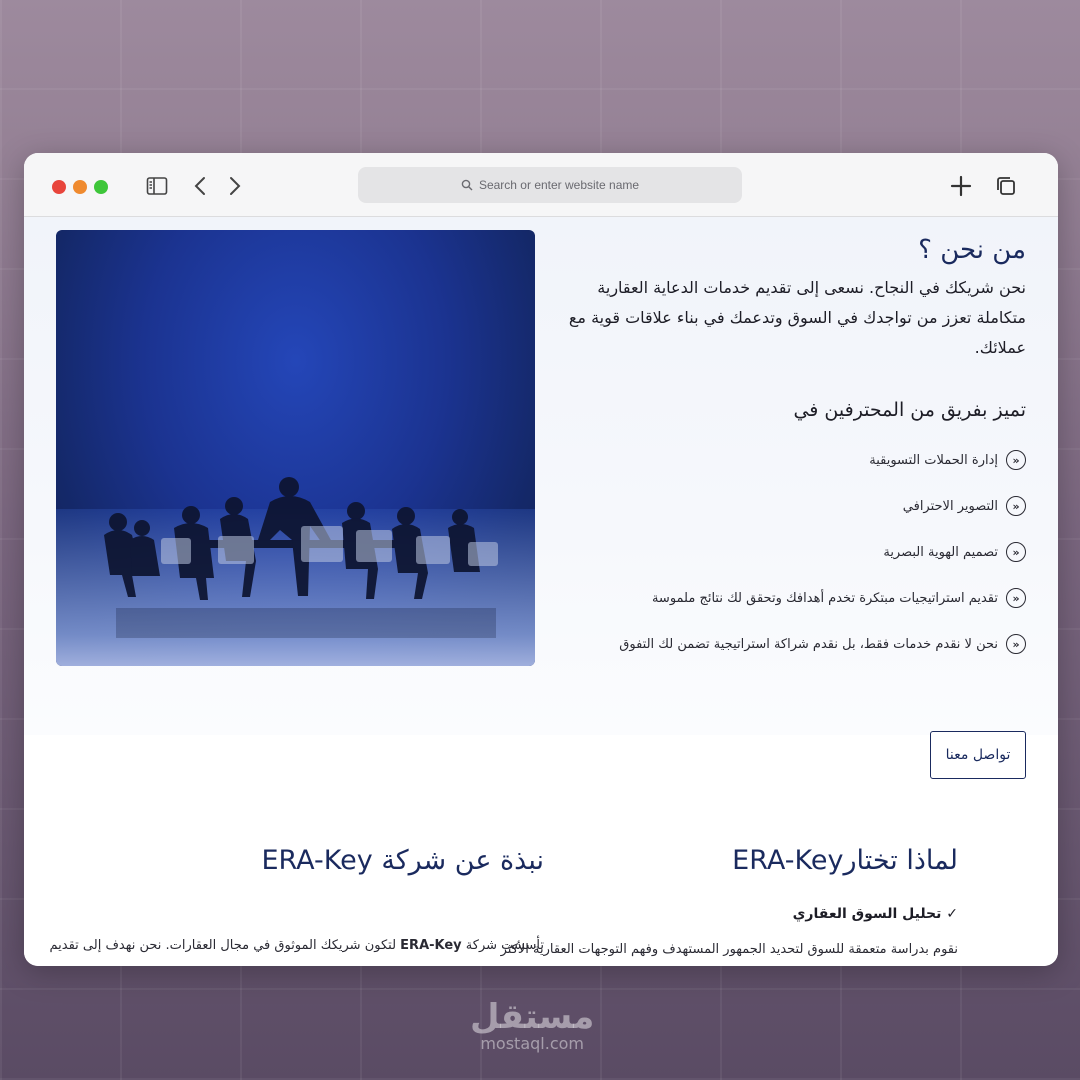 The image size is (1080, 1080). I want to click on browser-toolbar: Search or enter website name, so click(541, 185).